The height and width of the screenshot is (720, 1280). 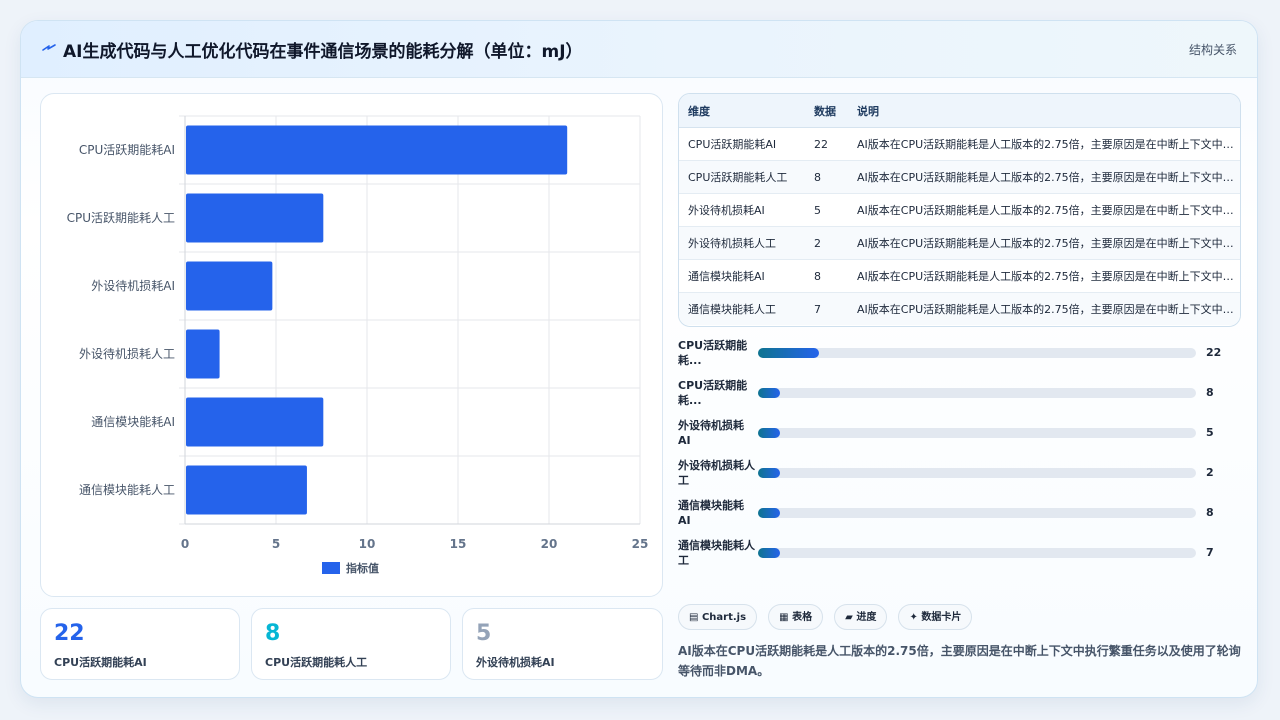 I want to click on progress-value: 2, so click(x=1210, y=472).